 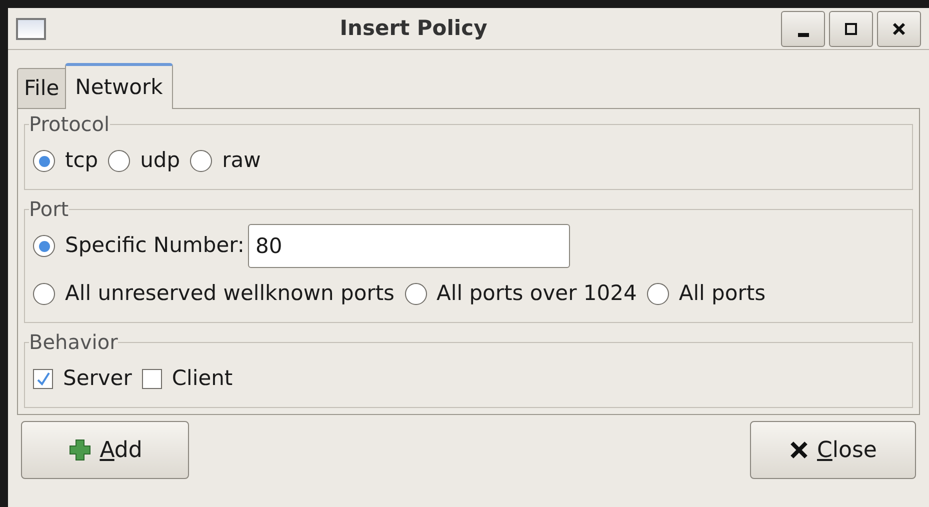 What do you see at coordinates (213, 294) in the screenshot?
I see `radio-button: All unreserved wellknown ports` at bounding box center [213, 294].